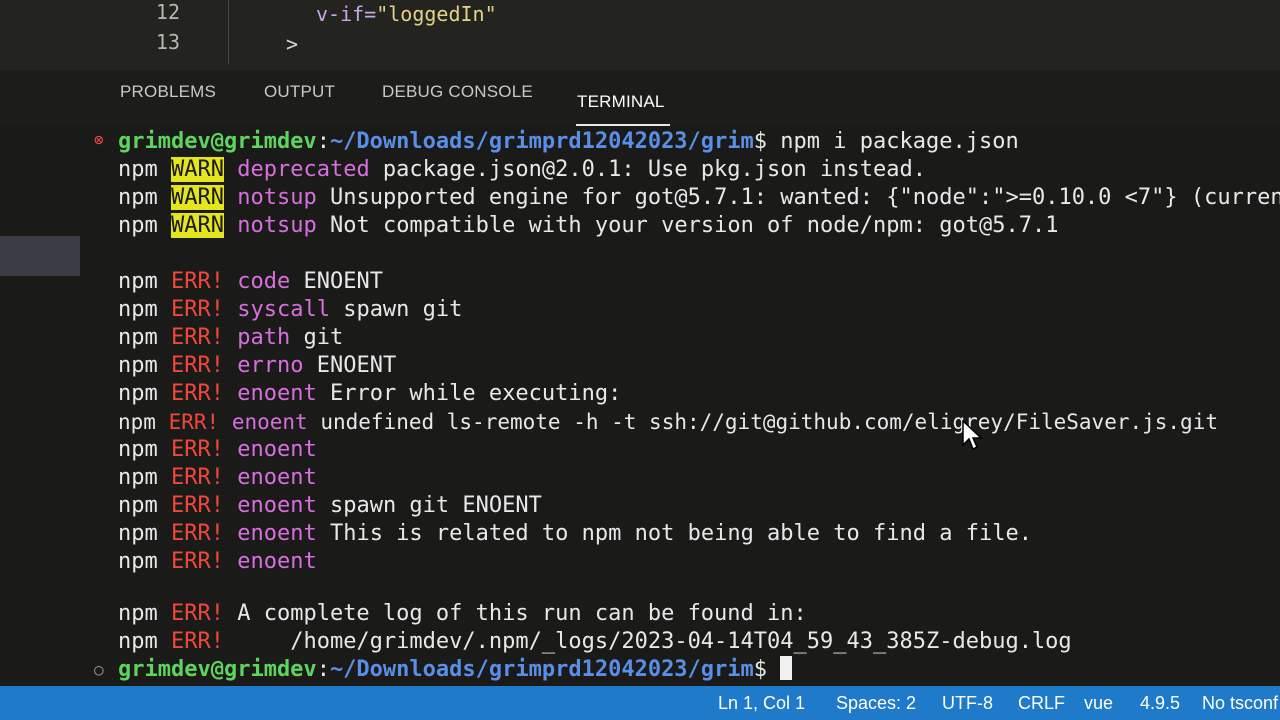 This screenshot has width=1280, height=720. Describe the element at coordinates (264, 281) in the screenshot. I see `err-keyword: code` at that location.